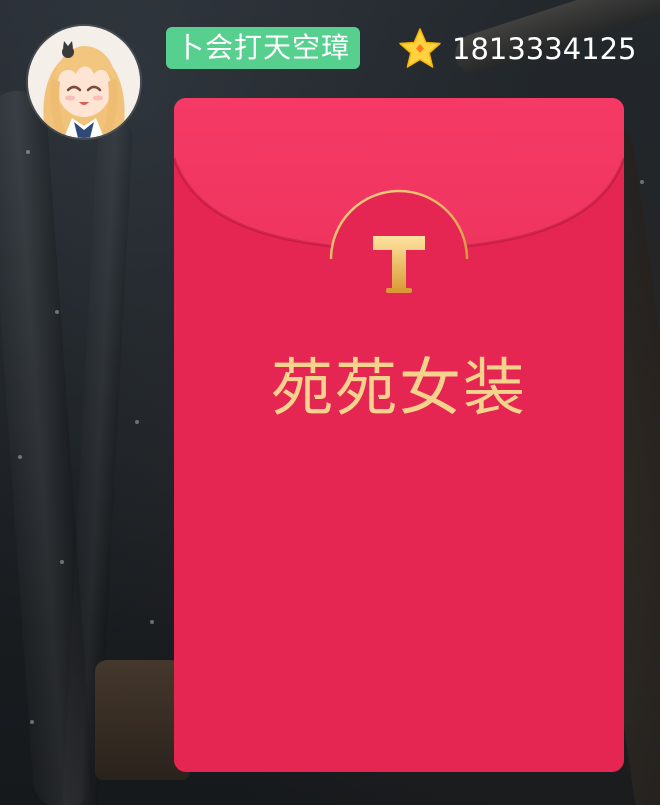 The width and height of the screenshot is (660, 805). Describe the element at coordinates (398, 387) in the screenshot. I see `red-packet-title: 苑苑女装` at that location.